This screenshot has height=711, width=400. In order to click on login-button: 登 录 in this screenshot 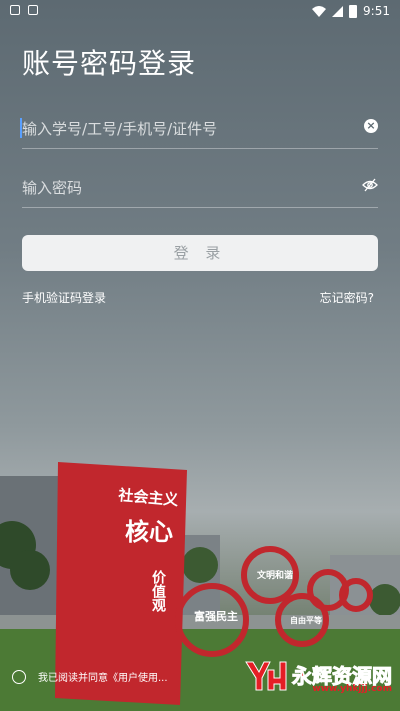, I will do `click(200, 253)`.